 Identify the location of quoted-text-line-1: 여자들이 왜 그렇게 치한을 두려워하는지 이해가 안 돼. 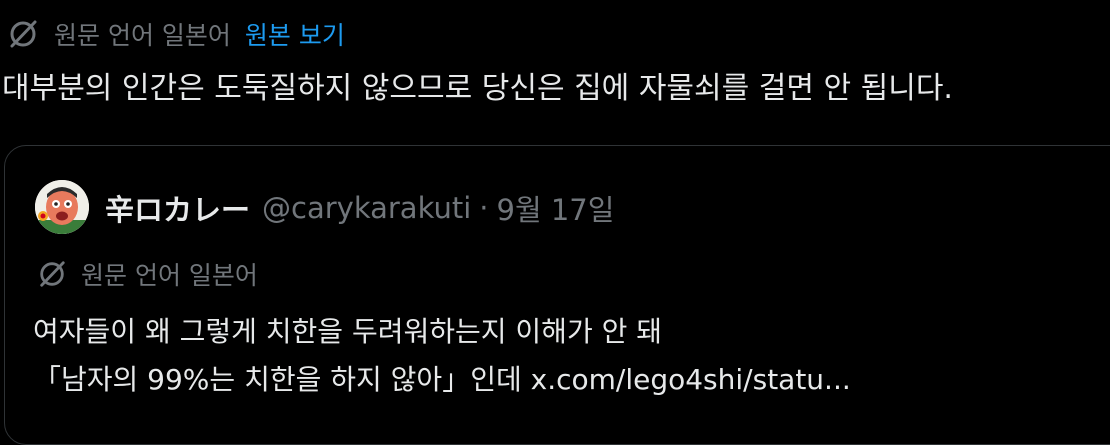
(348, 331).